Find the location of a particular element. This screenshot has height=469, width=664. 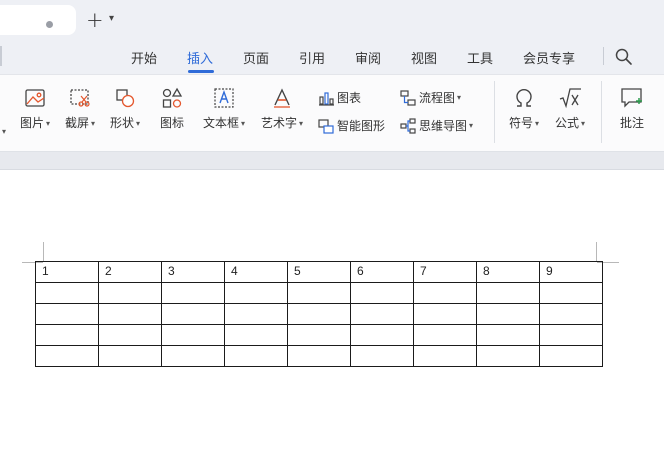

menu-review: 审阅 is located at coordinates (368, 57).